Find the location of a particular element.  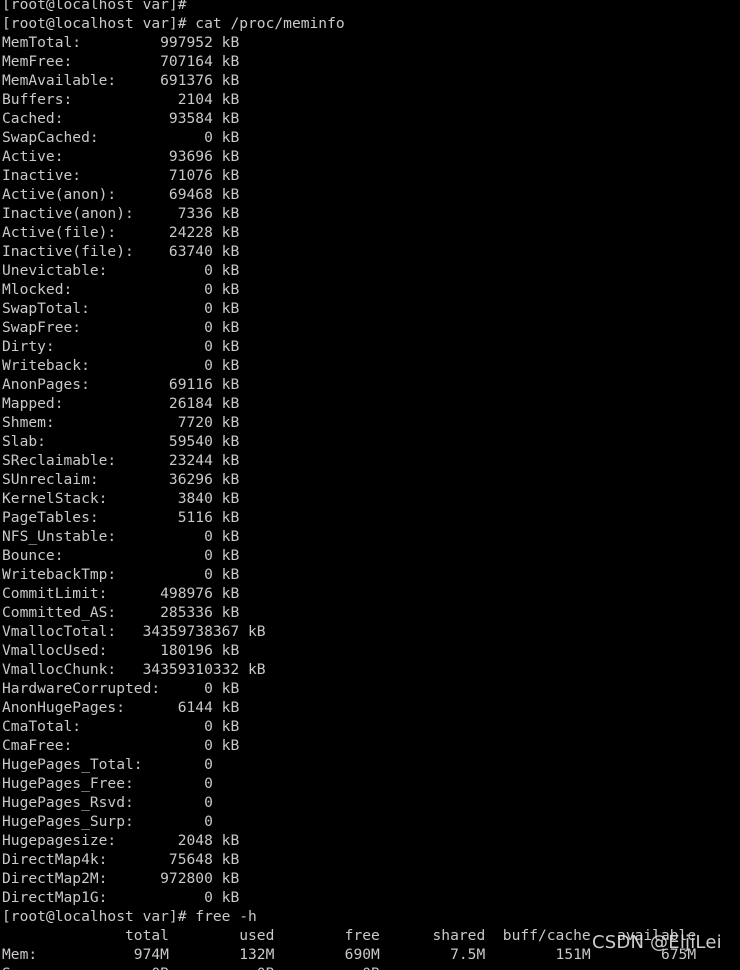

terminal-prompt-line: [root@localhost var]# free -h is located at coordinates (129, 916).